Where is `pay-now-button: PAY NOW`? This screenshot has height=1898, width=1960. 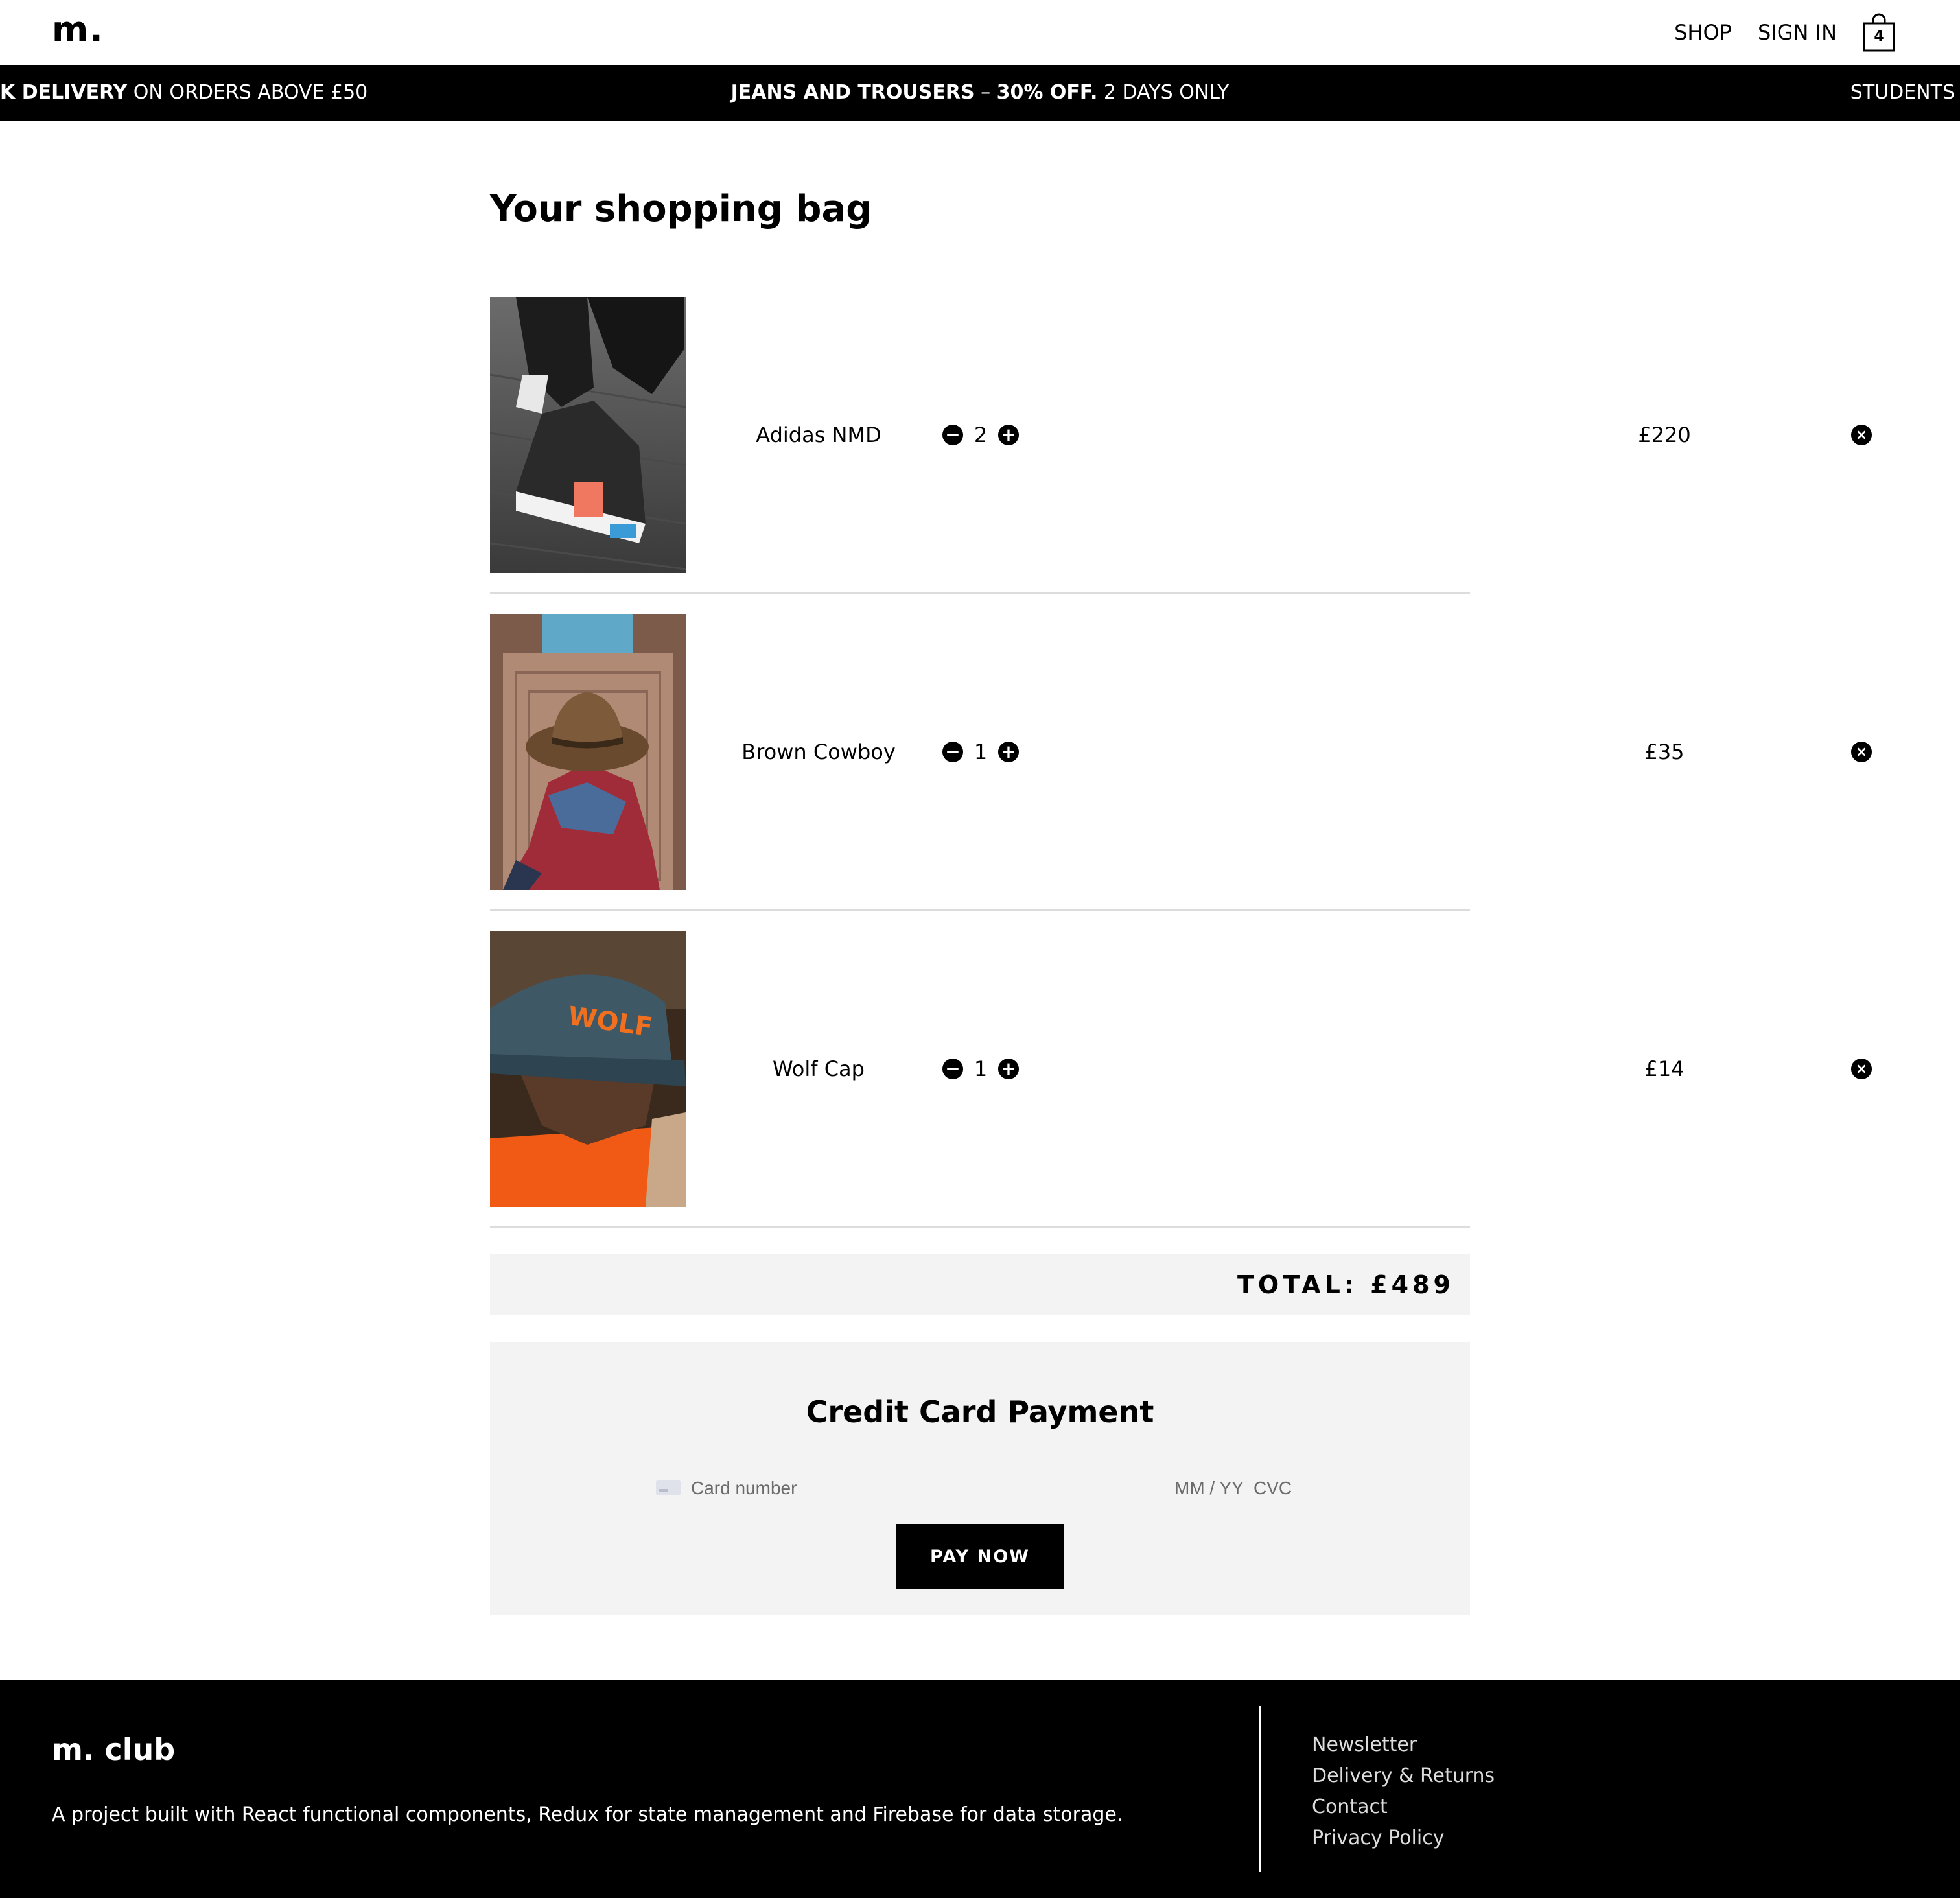
pay-now-button: PAY NOW is located at coordinates (980, 1556).